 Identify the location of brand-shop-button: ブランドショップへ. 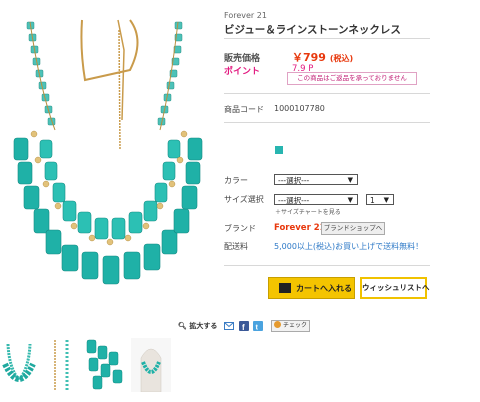
(353, 228).